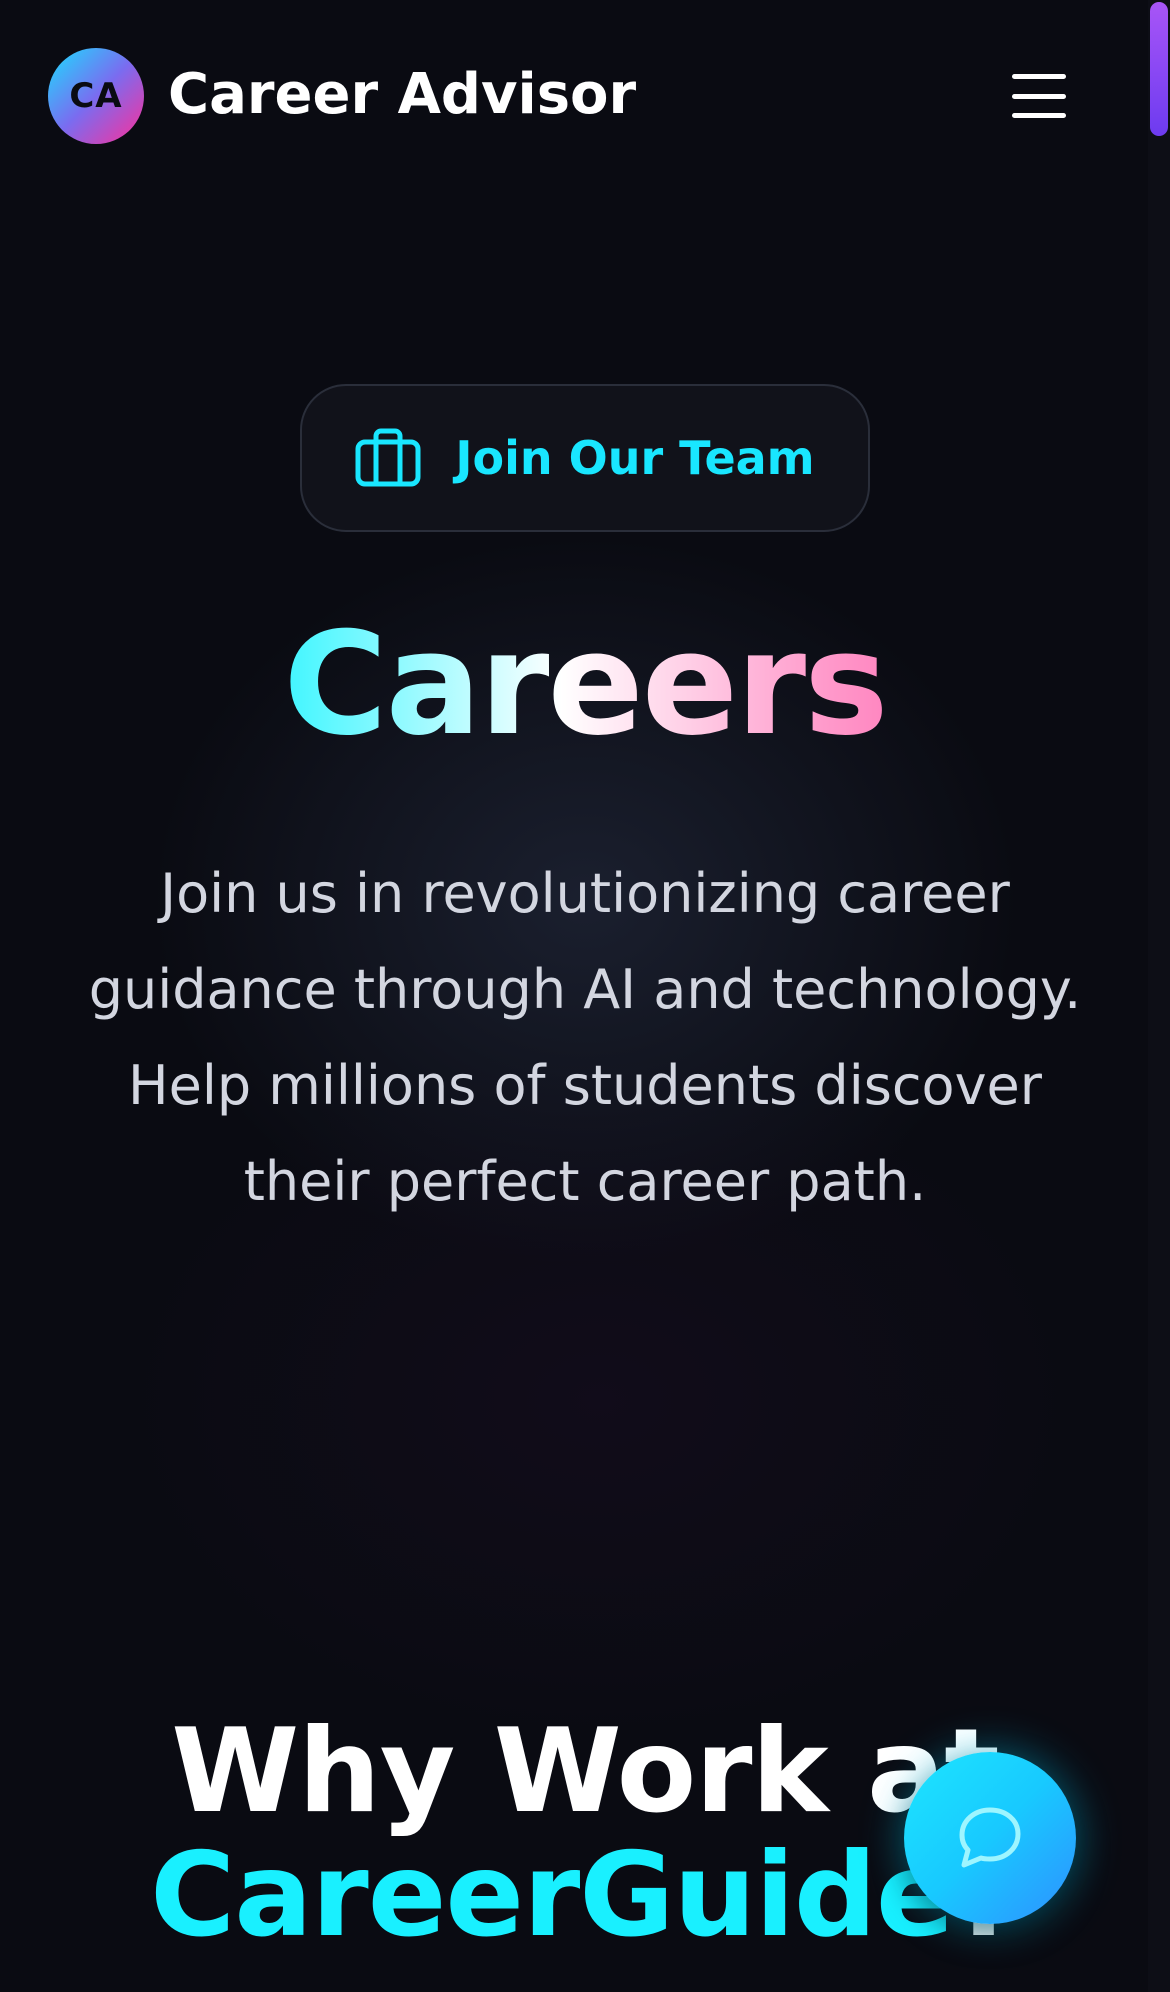 This screenshot has height=1992, width=1170. Describe the element at coordinates (585, 684) in the screenshot. I see `page-title: Careers` at that location.